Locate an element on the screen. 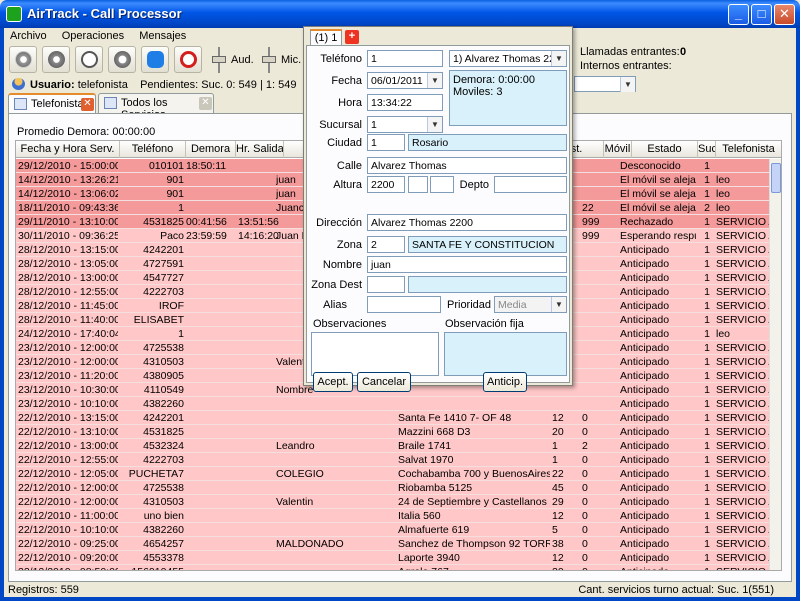 The width and height of the screenshot is (800, 601). add-tab-button: + is located at coordinates (352, 37).